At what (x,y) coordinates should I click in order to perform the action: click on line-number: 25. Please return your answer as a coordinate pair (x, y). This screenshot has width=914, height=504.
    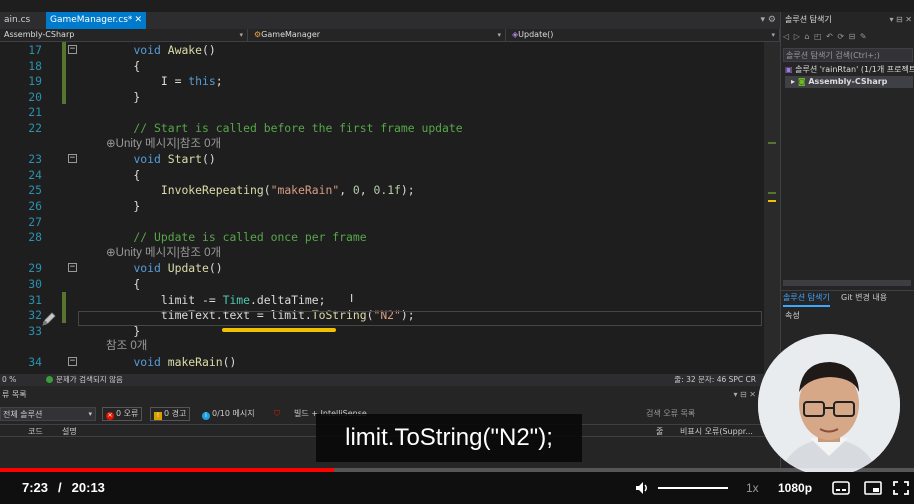
    Looking at the image, I should click on (35, 190).